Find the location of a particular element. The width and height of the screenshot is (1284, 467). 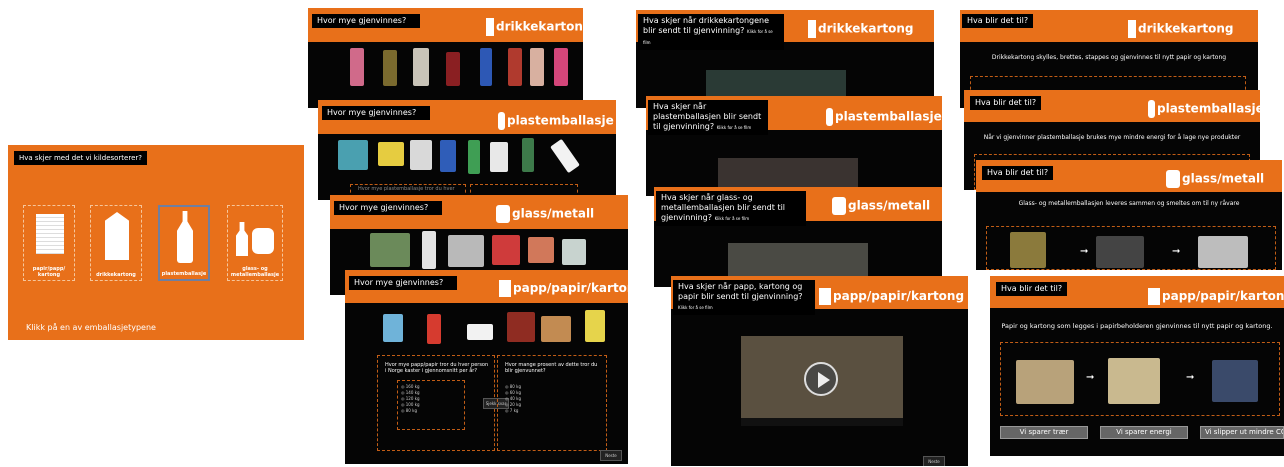

intro-question: Hva skjer med det vi kildesorterer? is located at coordinates (80, 158).